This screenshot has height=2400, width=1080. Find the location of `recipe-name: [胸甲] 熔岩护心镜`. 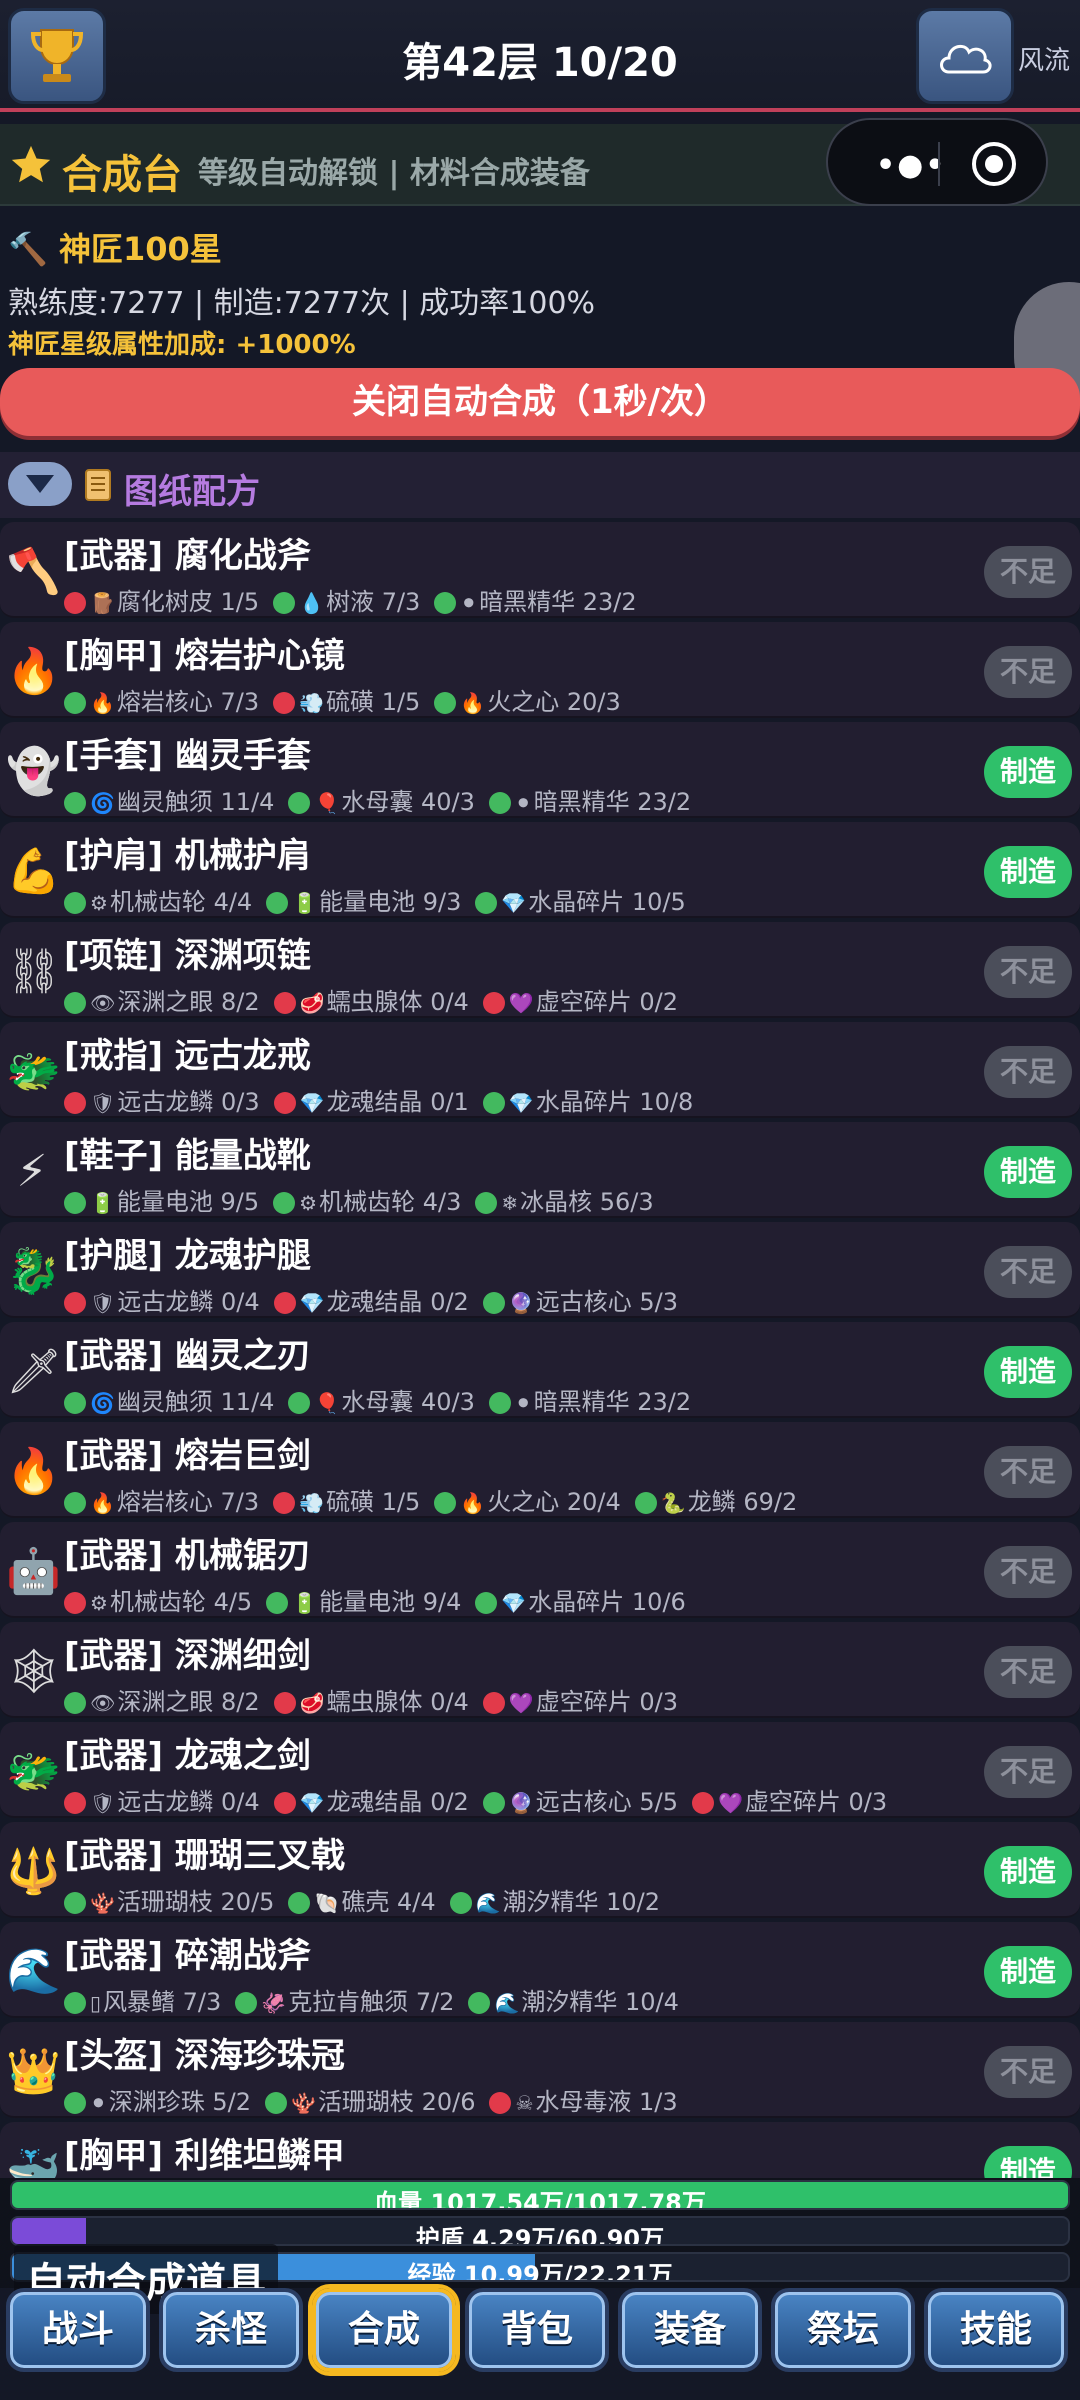

recipe-name: [胸甲] 熔岩护心镜 is located at coordinates (204, 656).